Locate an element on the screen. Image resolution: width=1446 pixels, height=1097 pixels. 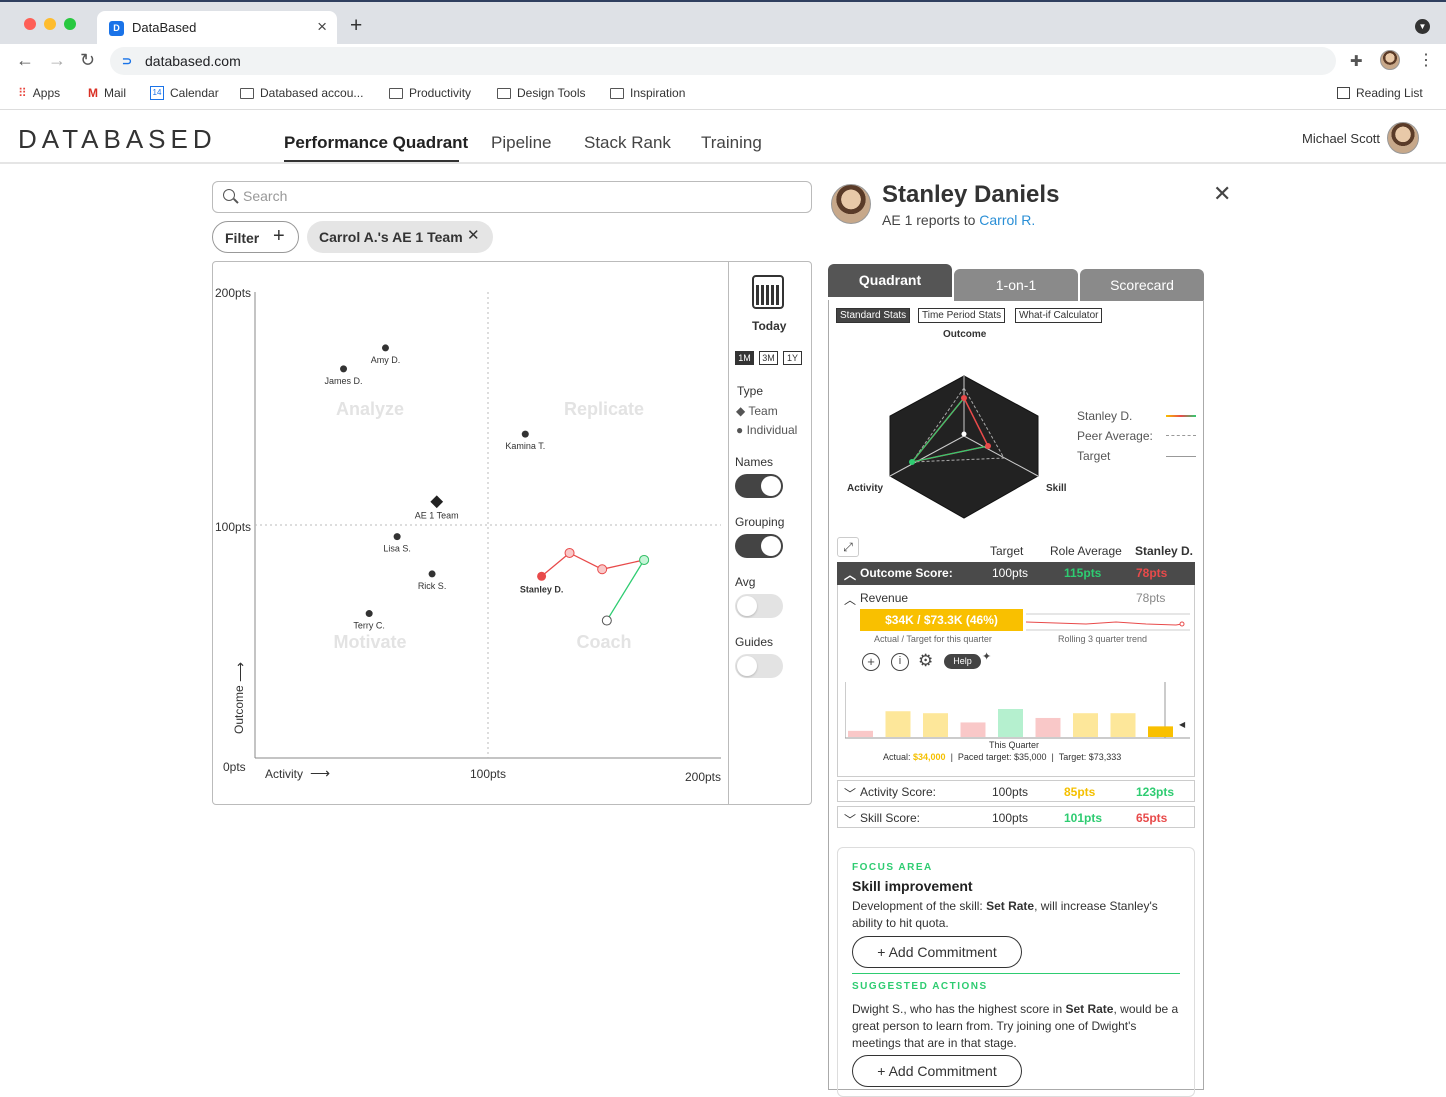
folder-icon is located at coordinates (504, 93).